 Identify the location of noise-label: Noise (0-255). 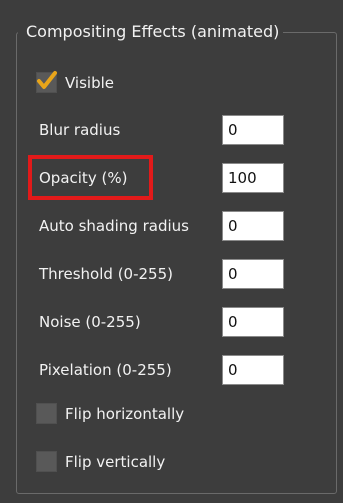
(90, 322).